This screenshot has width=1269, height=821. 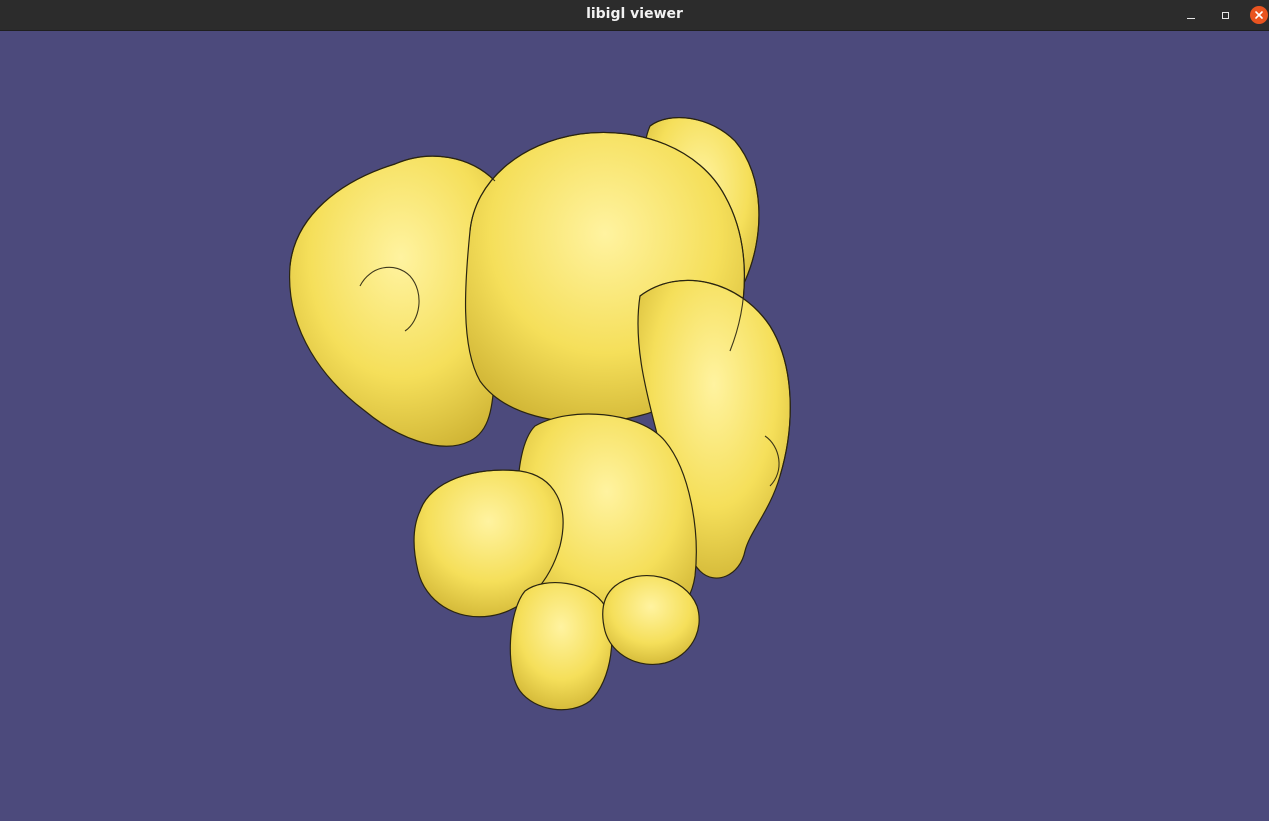 What do you see at coordinates (1191, 15) in the screenshot?
I see `minimize-button` at bounding box center [1191, 15].